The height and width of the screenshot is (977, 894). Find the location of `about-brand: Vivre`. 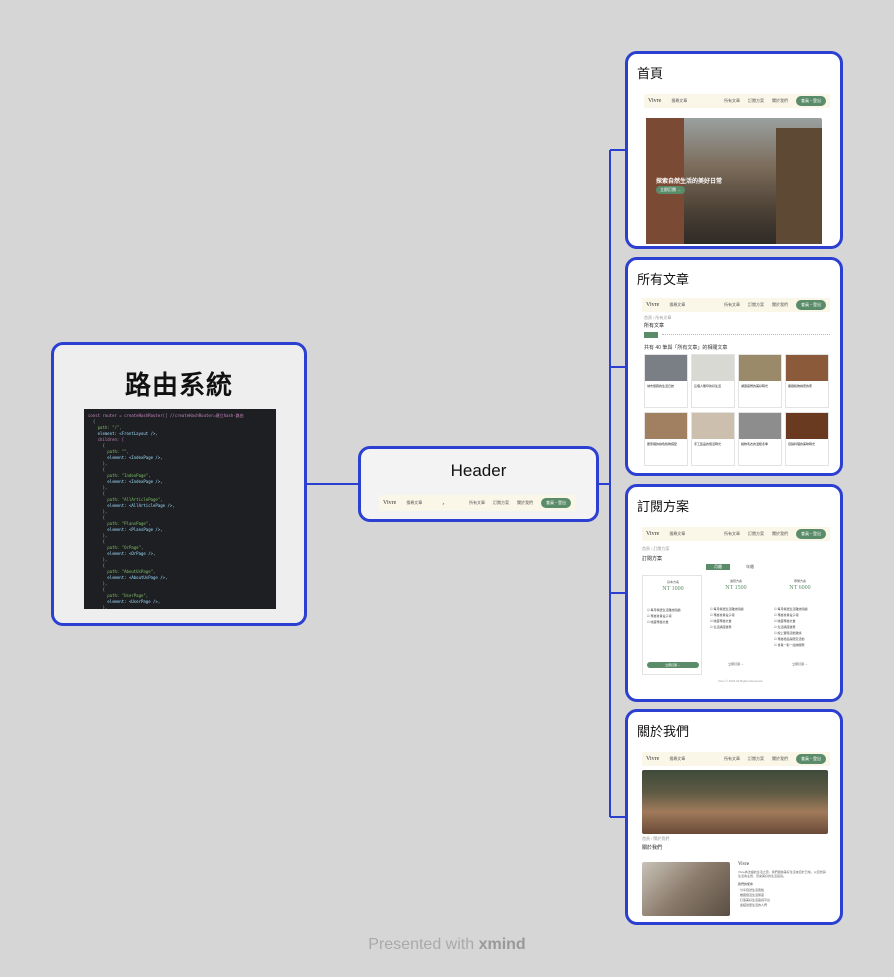

about-brand: Vivre is located at coordinates (744, 864).